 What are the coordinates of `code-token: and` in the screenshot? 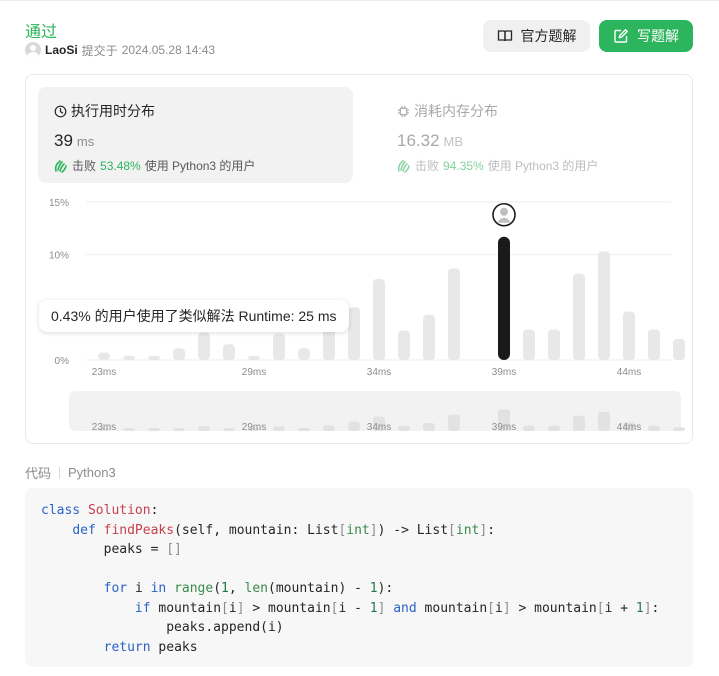 It's located at (409, 608).